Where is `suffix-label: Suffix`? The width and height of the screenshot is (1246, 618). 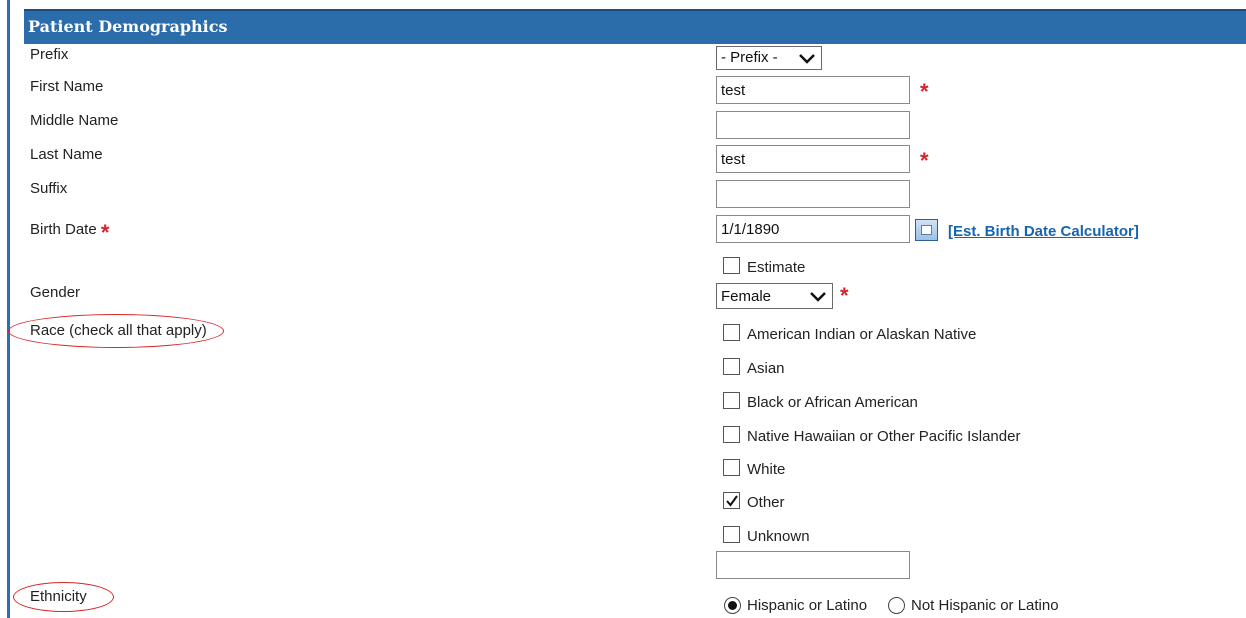
suffix-label: Suffix is located at coordinates (49, 188).